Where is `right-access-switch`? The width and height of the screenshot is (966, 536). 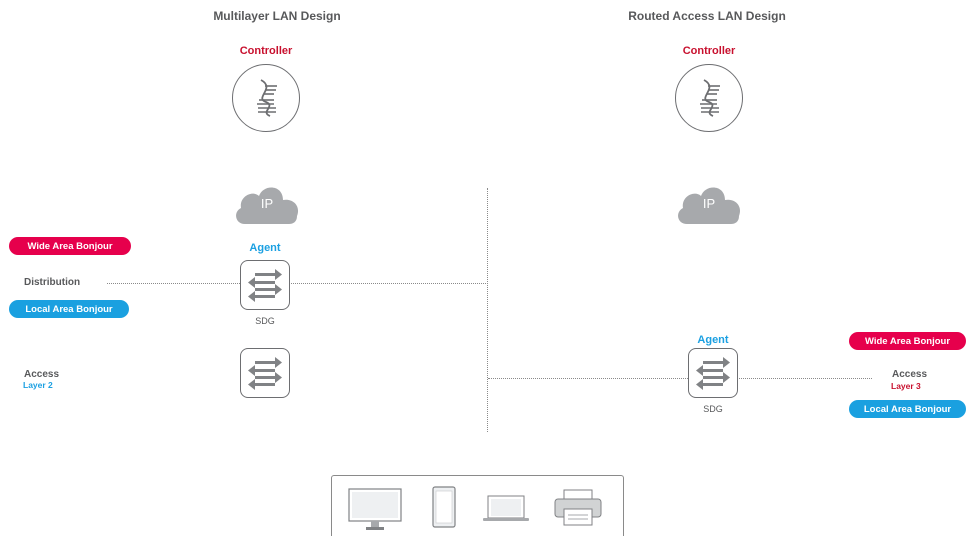 right-access-switch is located at coordinates (713, 373).